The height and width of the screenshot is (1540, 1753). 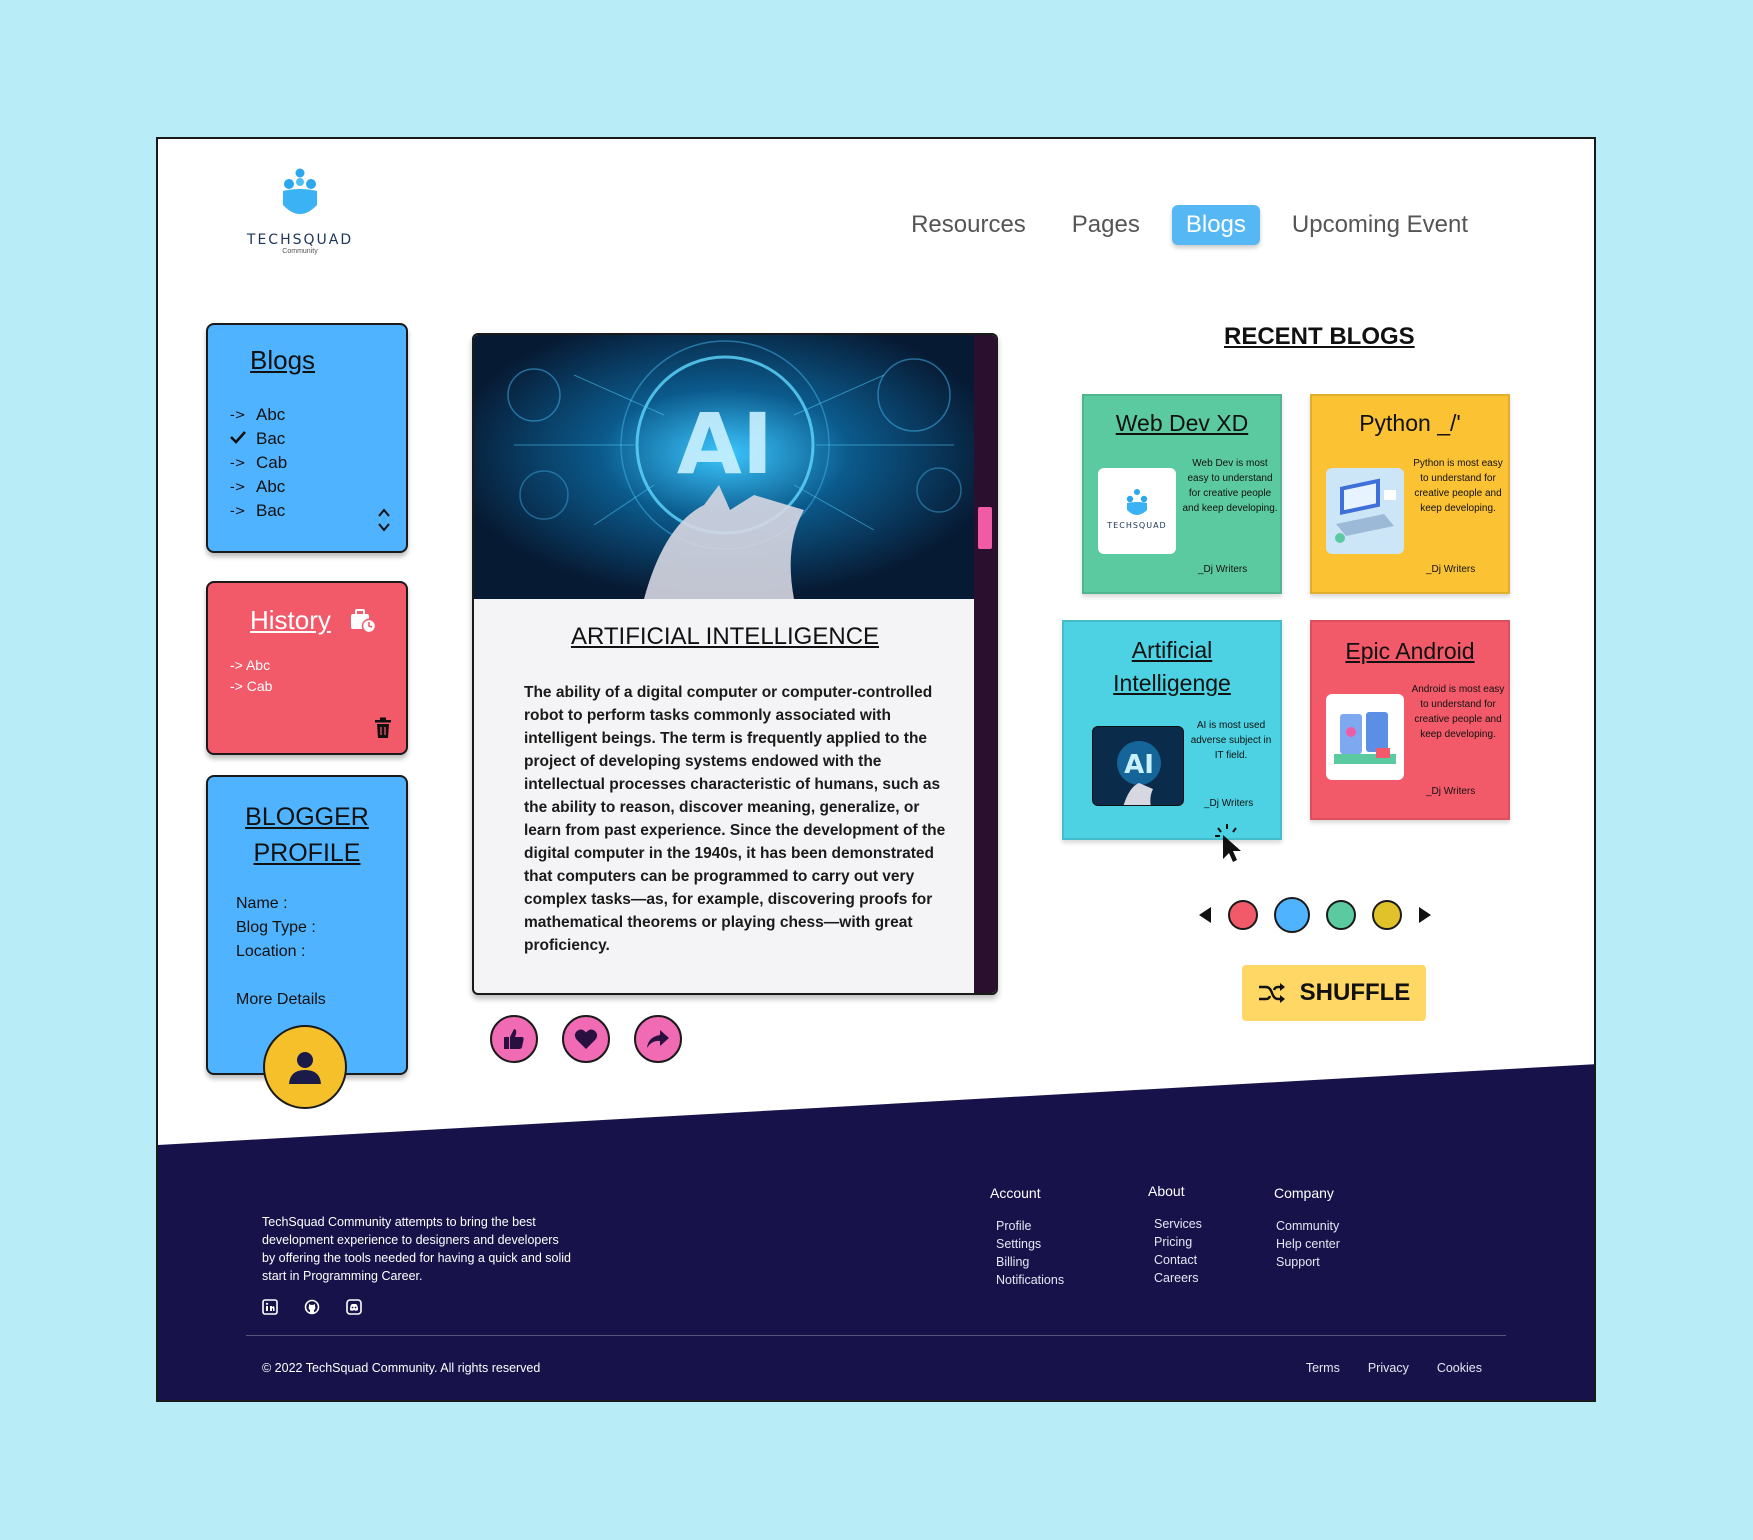 I want to click on history-card-title: History, so click(x=290, y=620).